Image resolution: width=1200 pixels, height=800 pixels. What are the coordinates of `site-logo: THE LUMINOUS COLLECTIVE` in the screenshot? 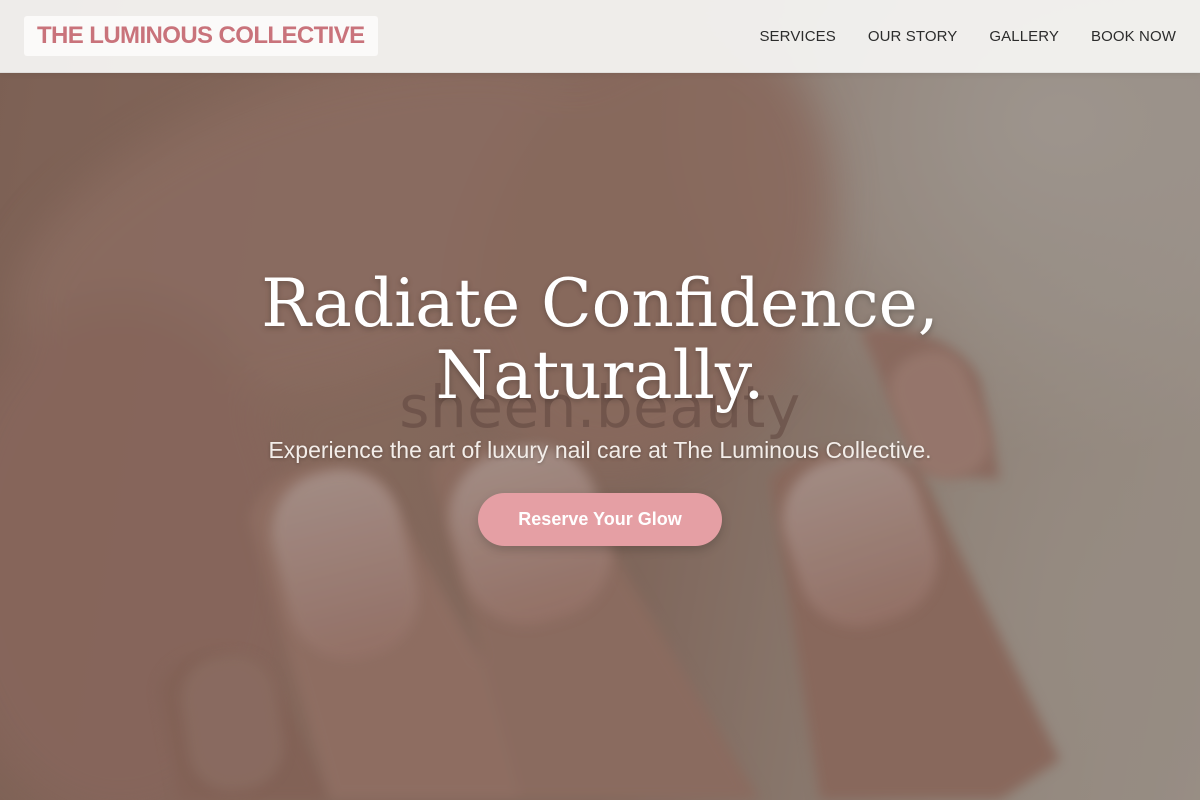 It's located at (201, 36).